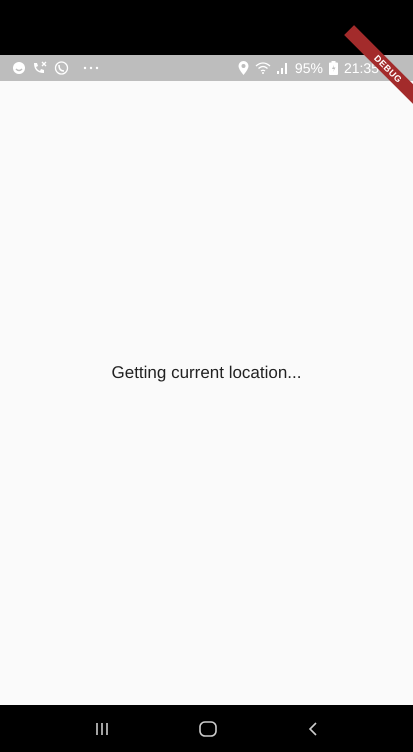 This screenshot has width=413, height=752. What do you see at coordinates (61, 68) in the screenshot?
I see `chat-phone-icon` at bounding box center [61, 68].